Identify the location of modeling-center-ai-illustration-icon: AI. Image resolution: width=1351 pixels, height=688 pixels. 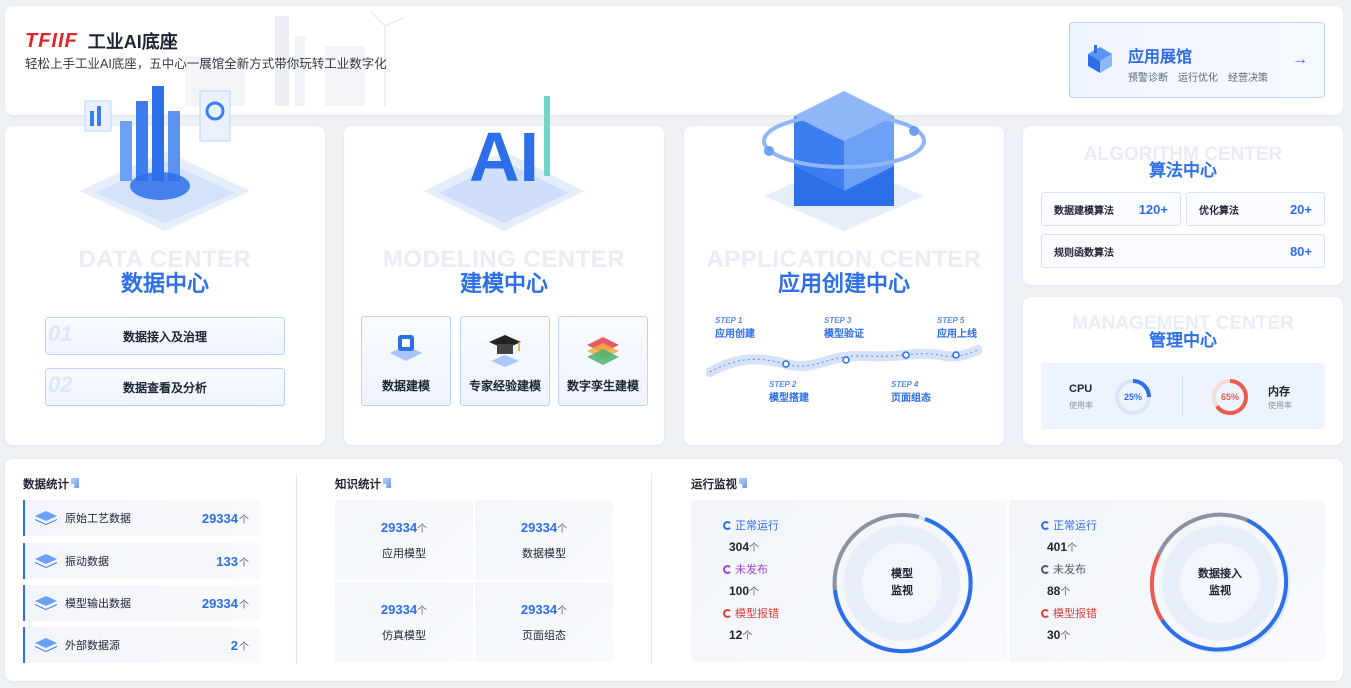
(504, 163).